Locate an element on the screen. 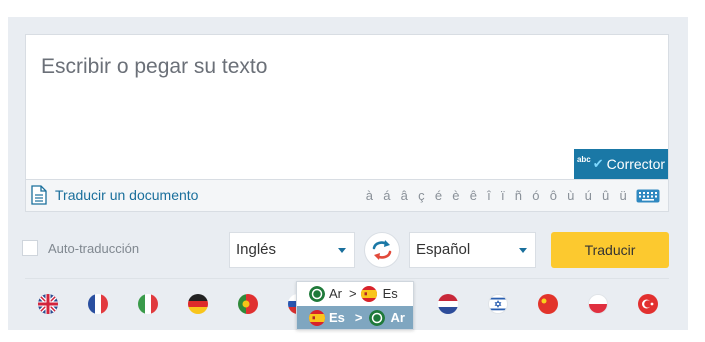 This screenshot has height=342, width=705. poland-flag-icon is located at coordinates (598, 304).